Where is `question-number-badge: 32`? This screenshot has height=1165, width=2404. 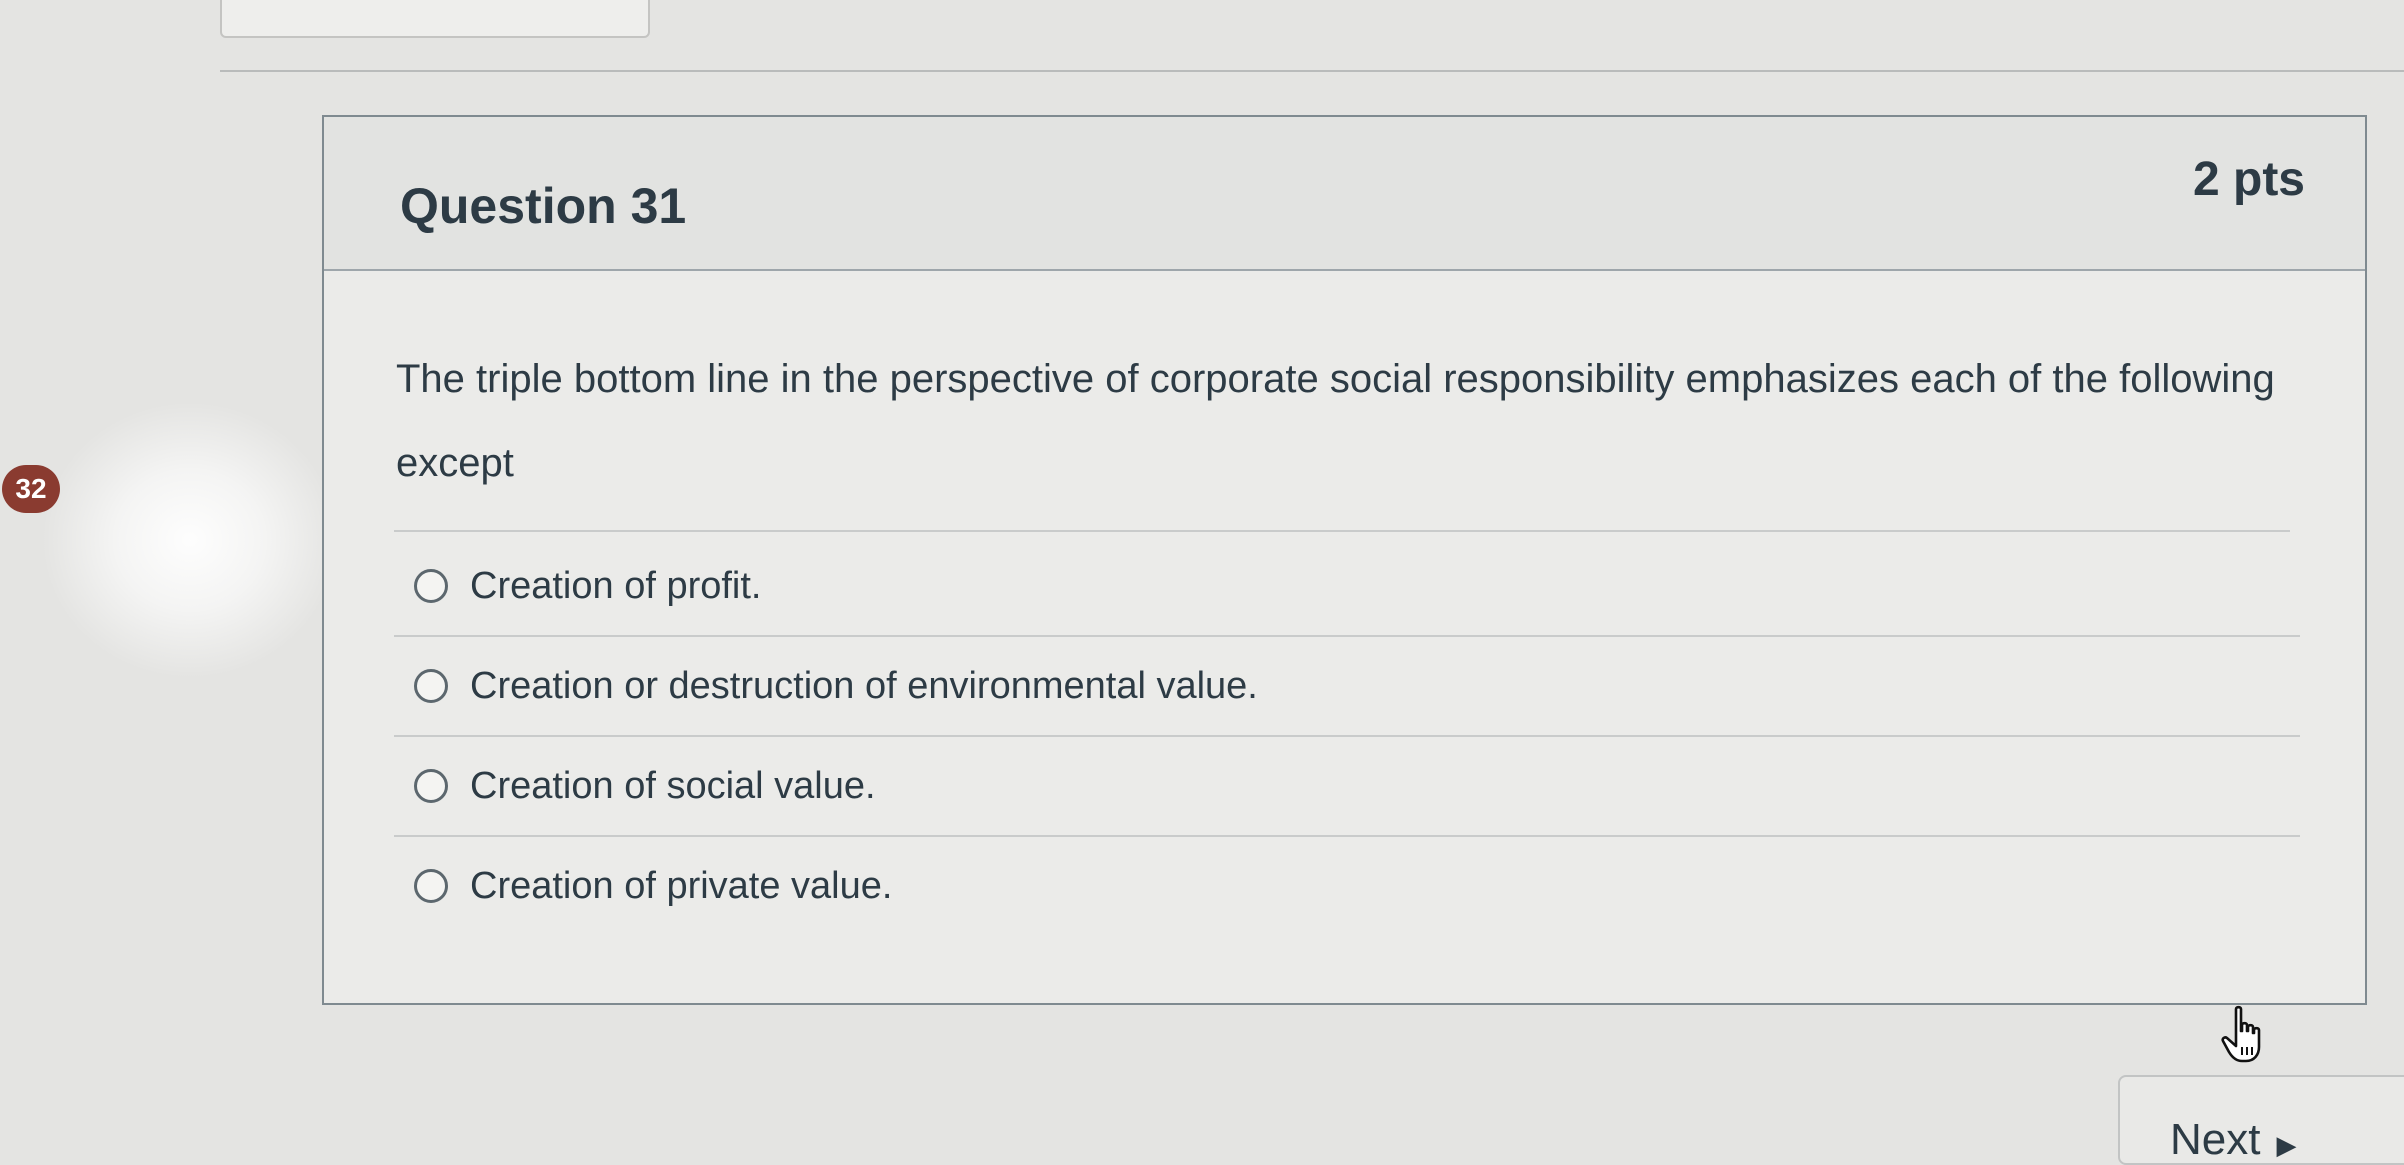
question-number-badge: 32 is located at coordinates (31, 489).